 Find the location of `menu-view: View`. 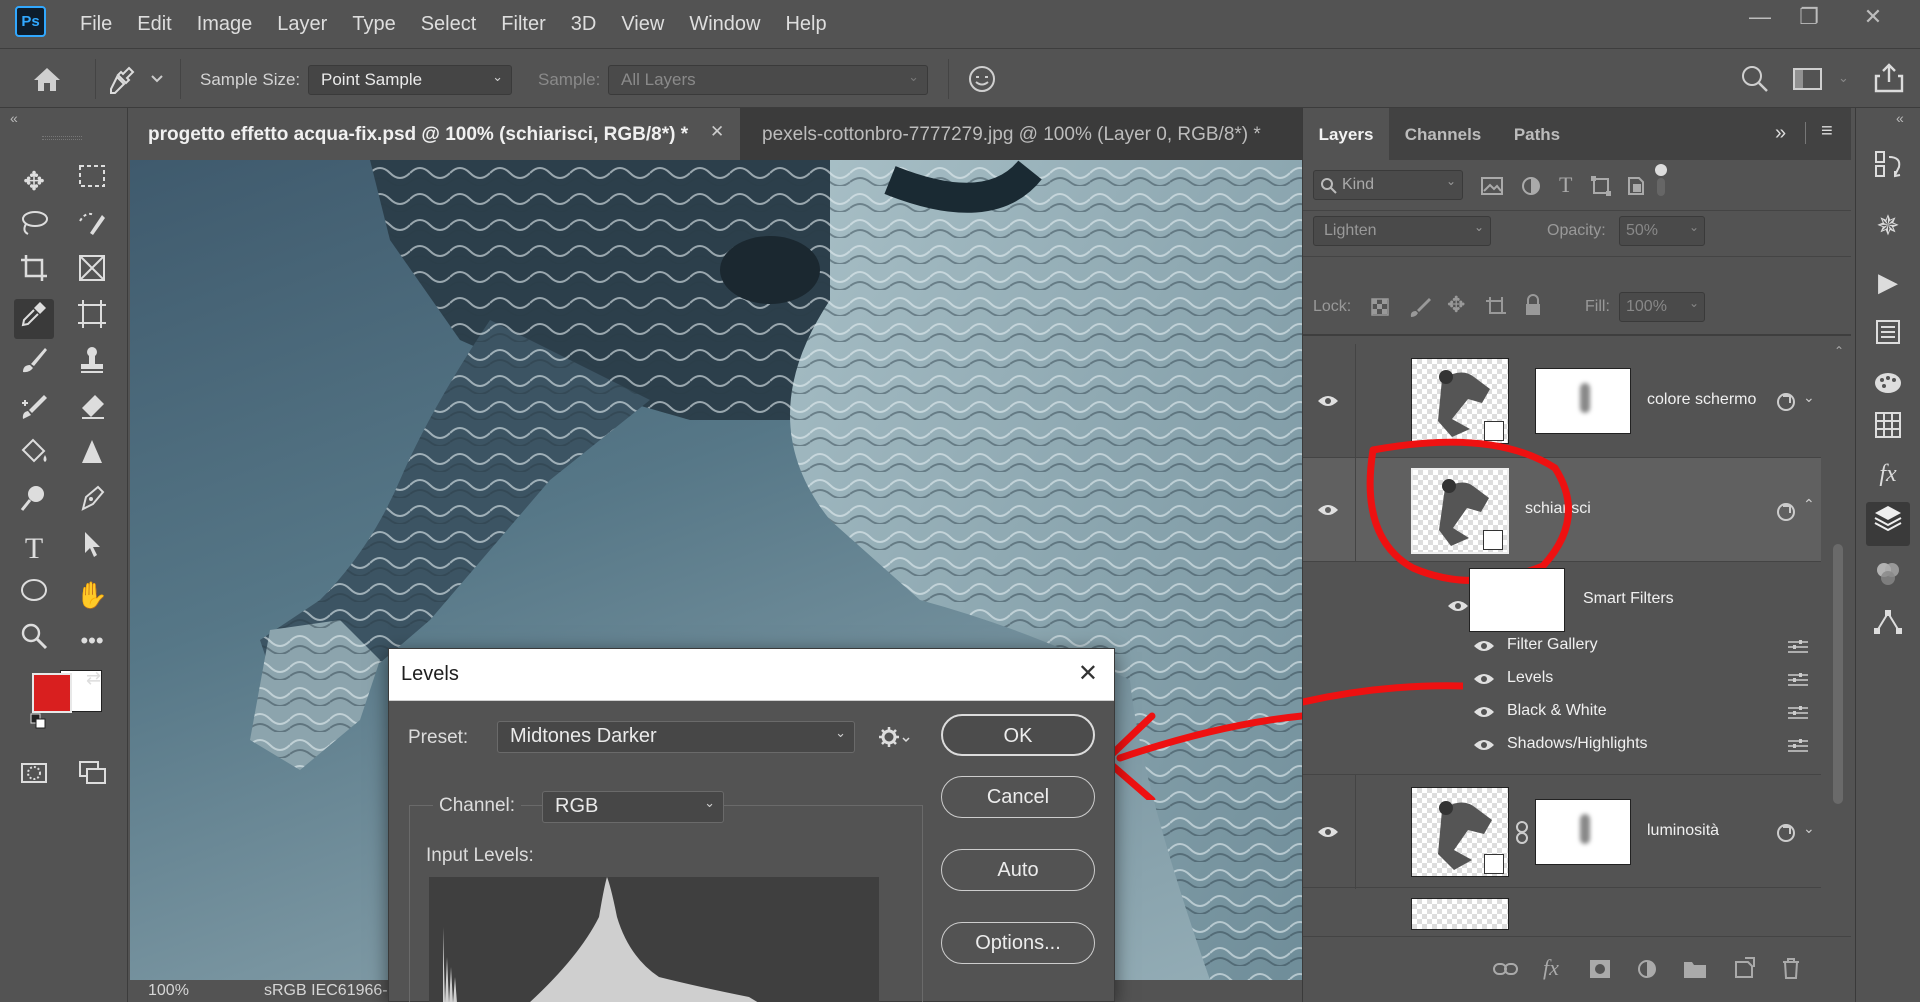

menu-view: View is located at coordinates (638, 24).